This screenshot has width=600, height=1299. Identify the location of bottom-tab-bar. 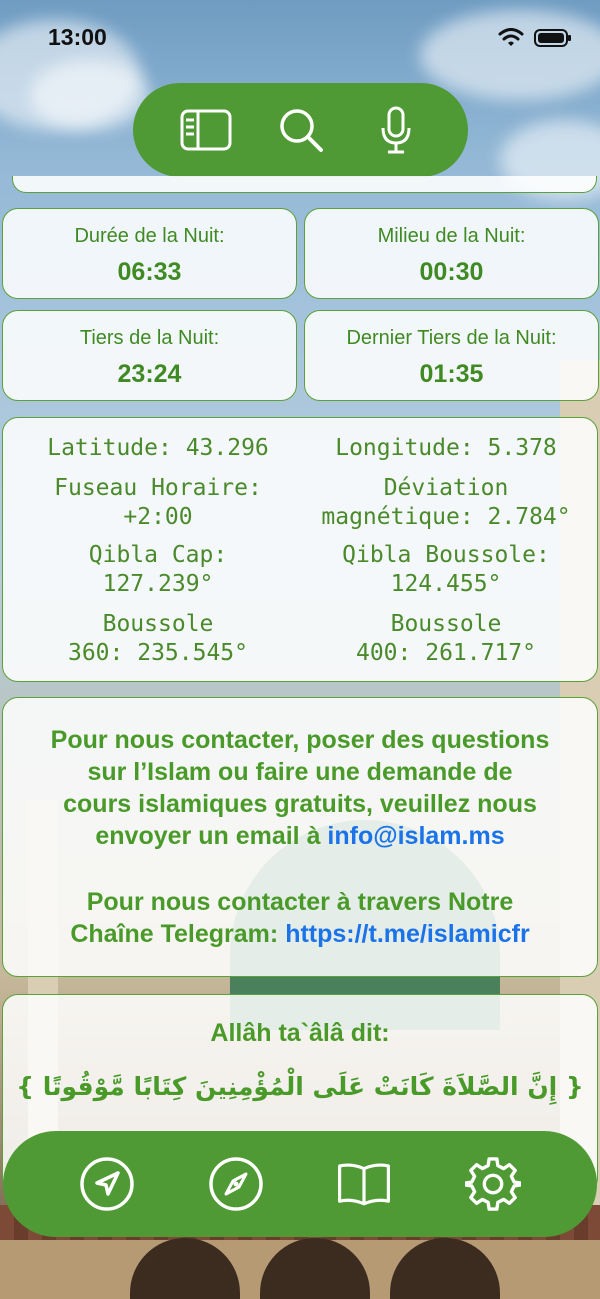
(300, 1184).